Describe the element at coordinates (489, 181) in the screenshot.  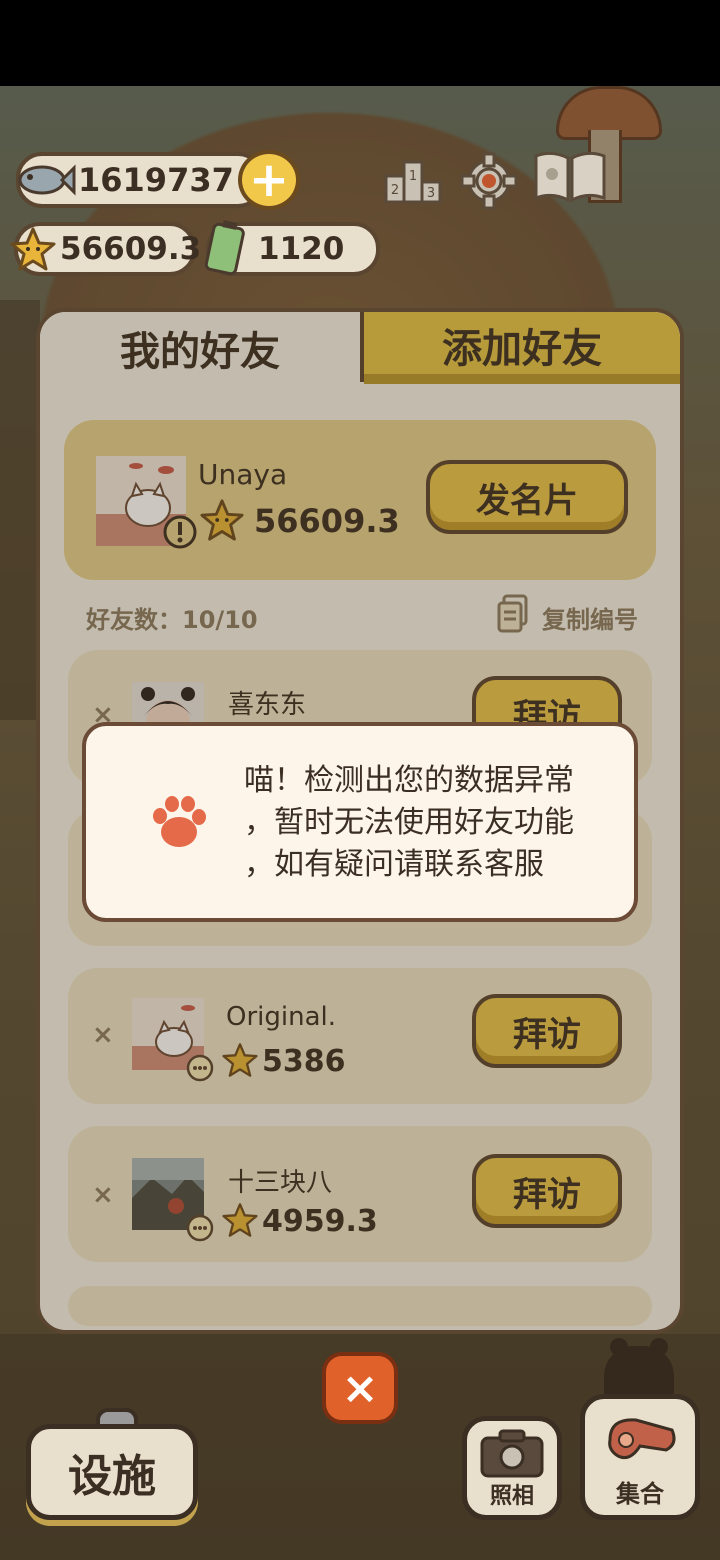
I see `gear-icon` at that location.